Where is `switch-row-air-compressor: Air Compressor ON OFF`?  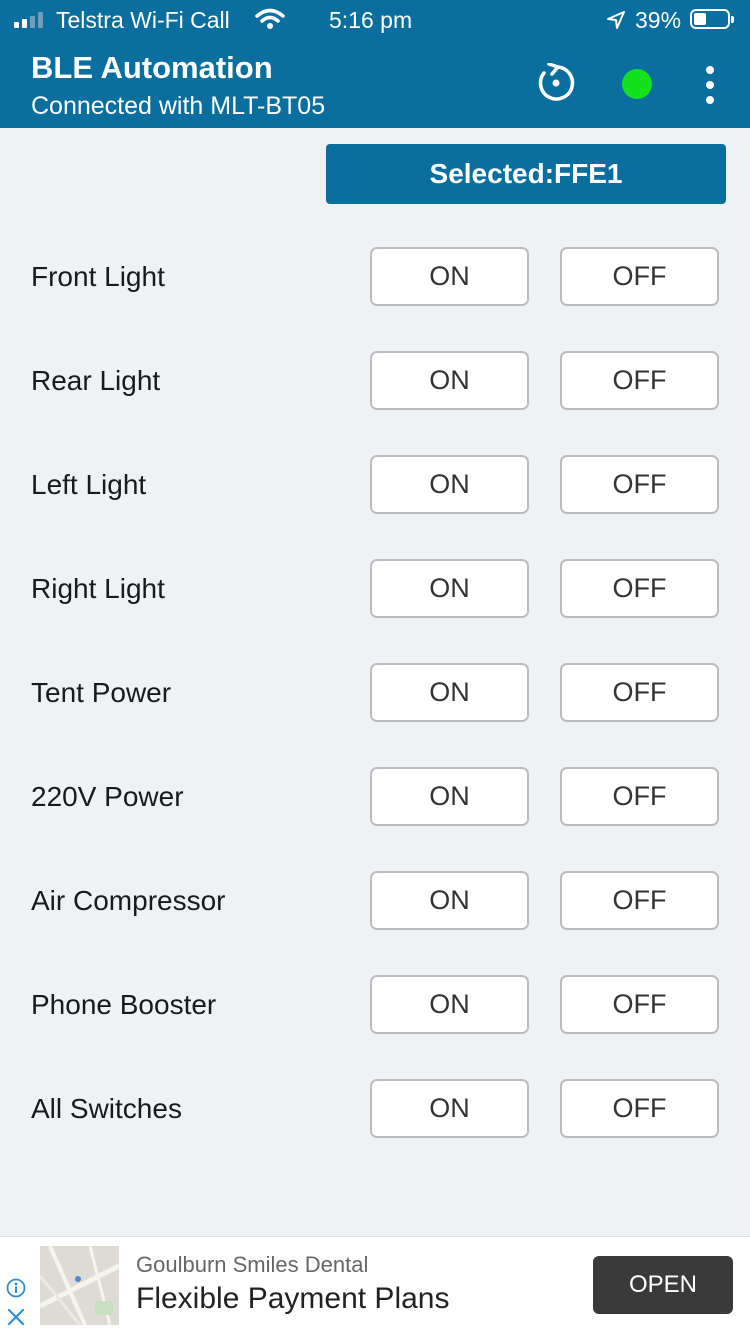
switch-row-air-compressor: Air Compressor ON OFF is located at coordinates (375, 901).